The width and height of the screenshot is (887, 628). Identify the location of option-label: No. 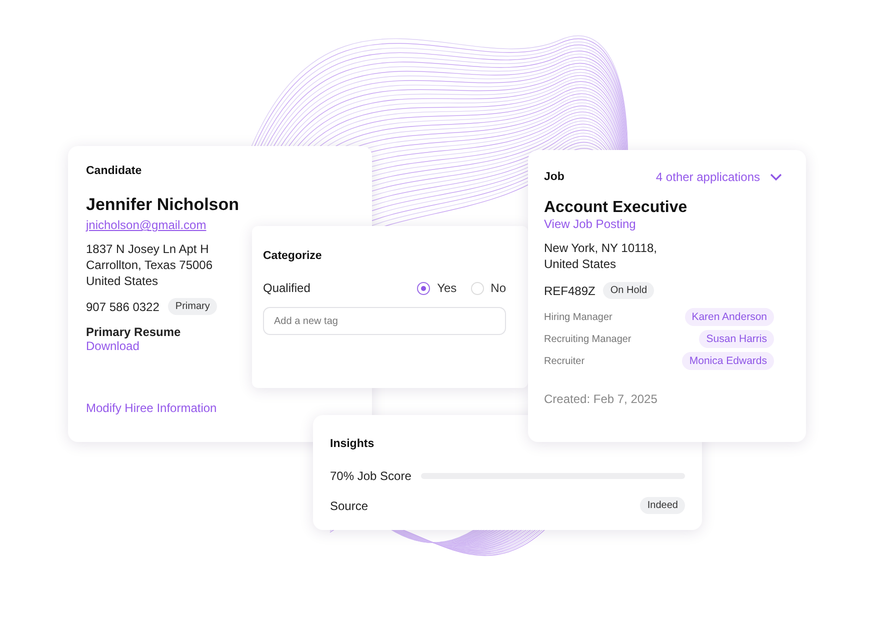
(498, 288).